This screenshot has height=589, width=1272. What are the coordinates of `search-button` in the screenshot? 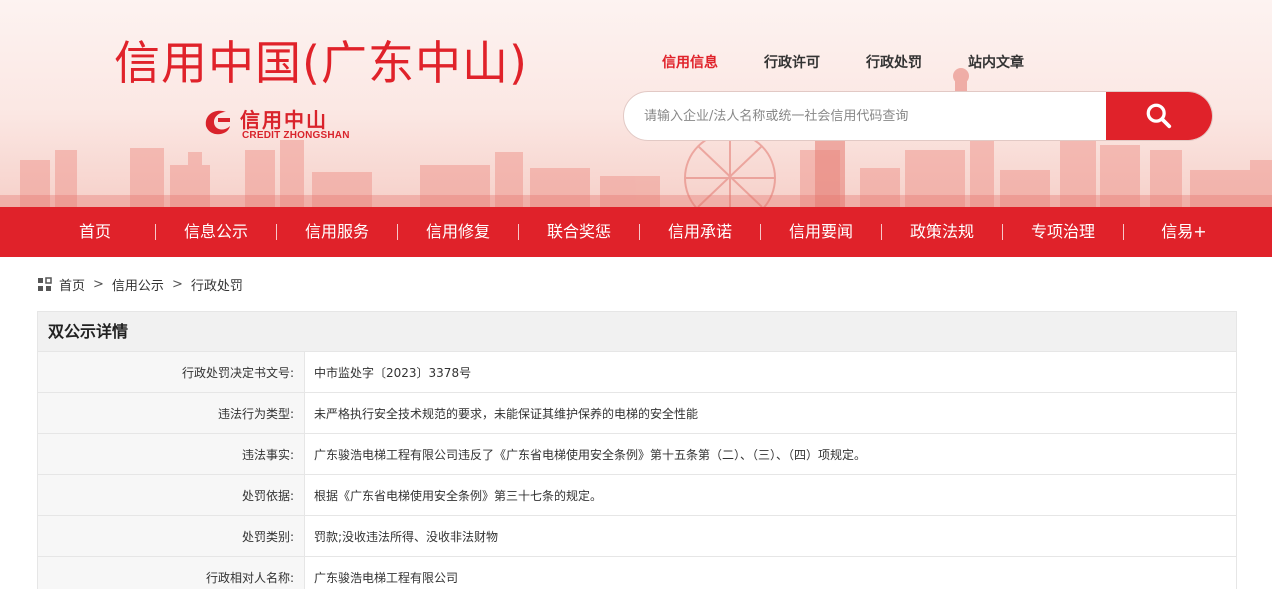 It's located at (1159, 116).